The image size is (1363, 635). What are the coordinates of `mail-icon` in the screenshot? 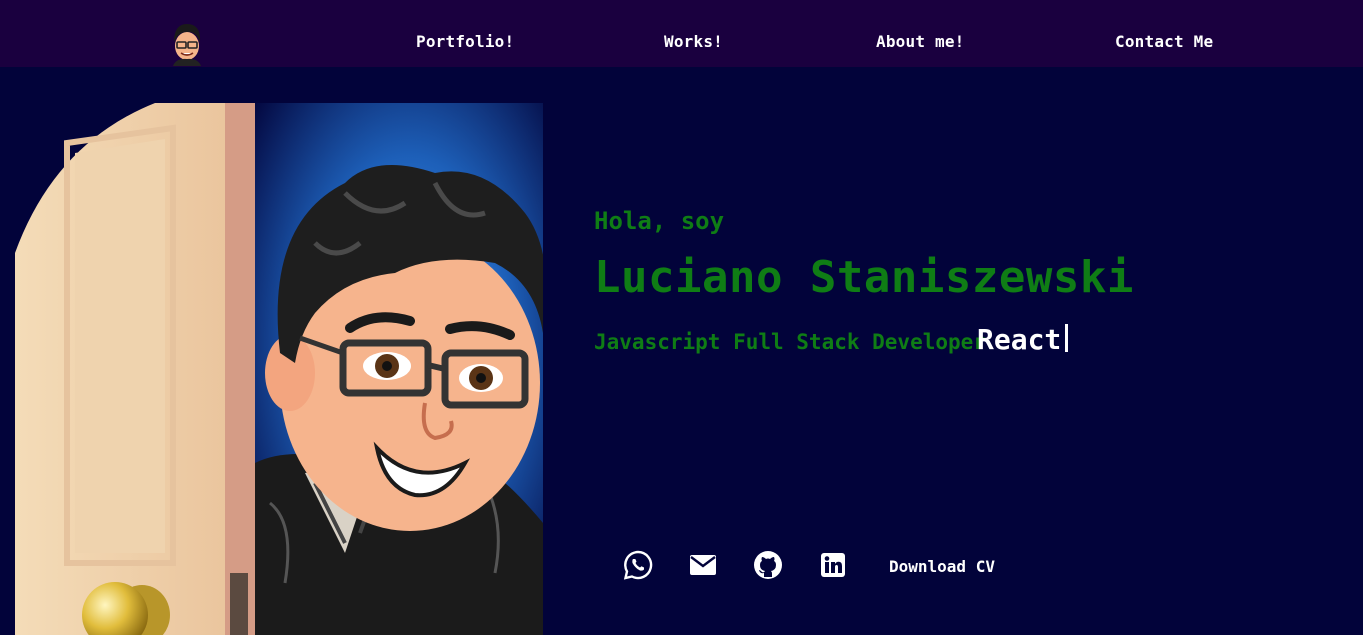 It's located at (703, 565).